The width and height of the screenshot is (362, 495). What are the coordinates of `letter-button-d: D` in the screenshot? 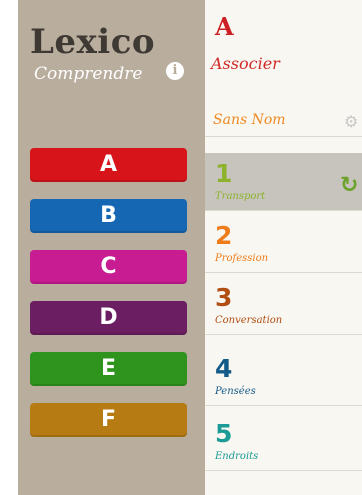 It's located at (108, 318).